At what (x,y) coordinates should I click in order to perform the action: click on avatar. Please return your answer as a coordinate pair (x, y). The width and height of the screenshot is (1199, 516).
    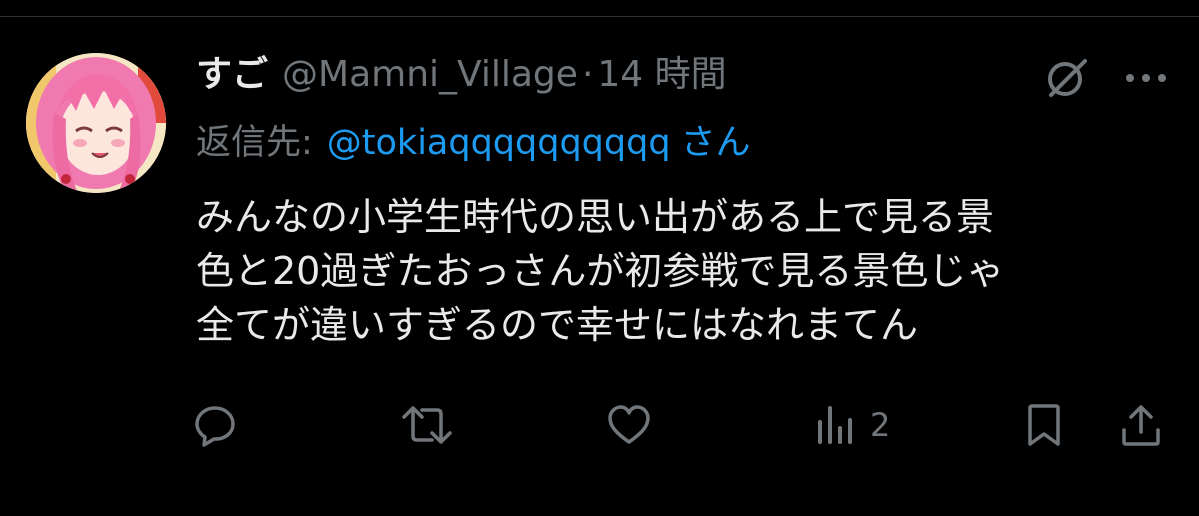
    Looking at the image, I should click on (96, 123).